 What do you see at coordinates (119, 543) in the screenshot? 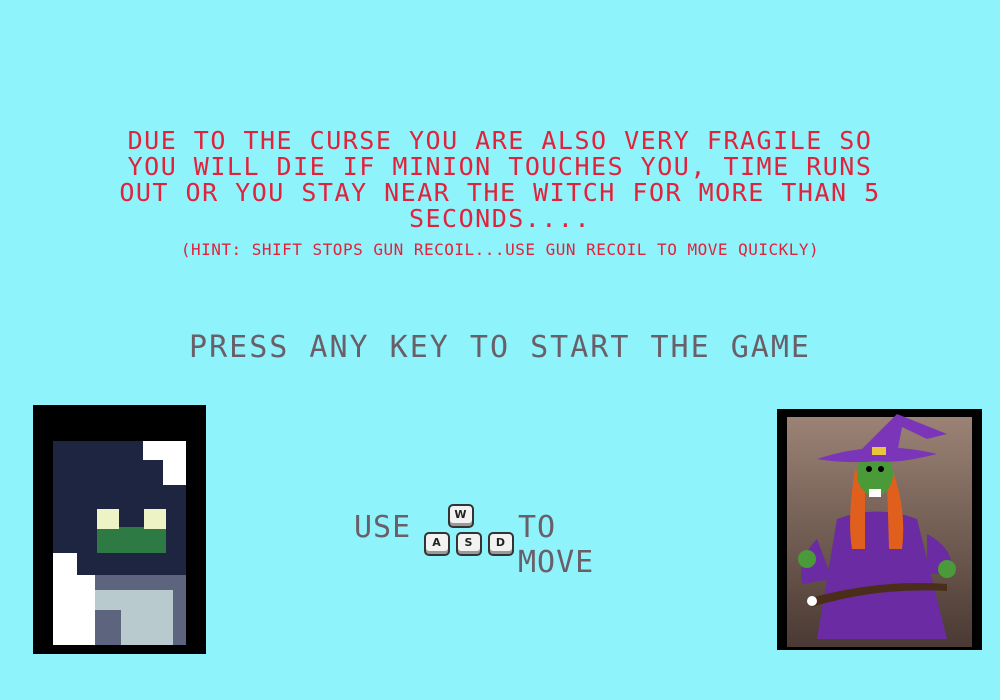
I see `hooded-player-sprite-icon` at bounding box center [119, 543].